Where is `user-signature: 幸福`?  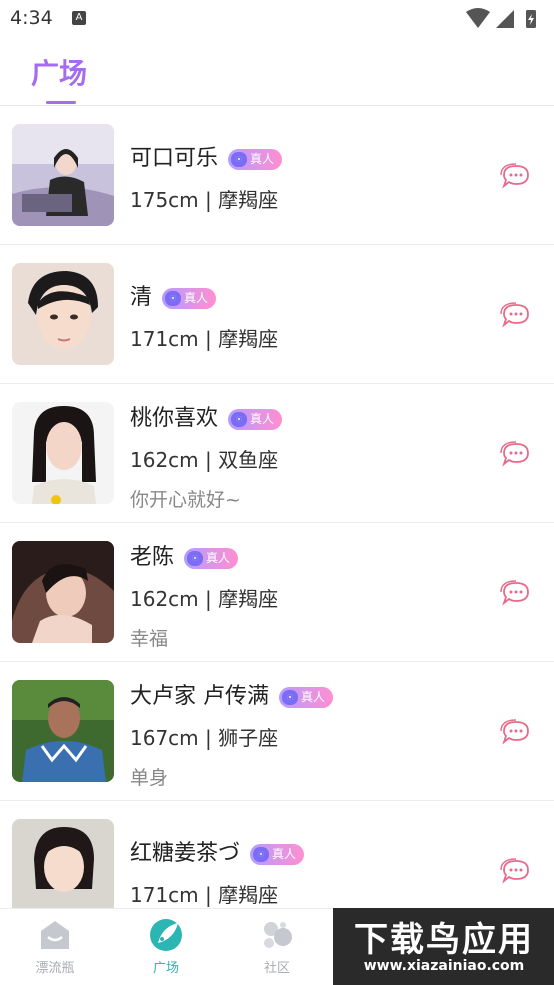 user-signature: 幸福 is located at coordinates (149, 639).